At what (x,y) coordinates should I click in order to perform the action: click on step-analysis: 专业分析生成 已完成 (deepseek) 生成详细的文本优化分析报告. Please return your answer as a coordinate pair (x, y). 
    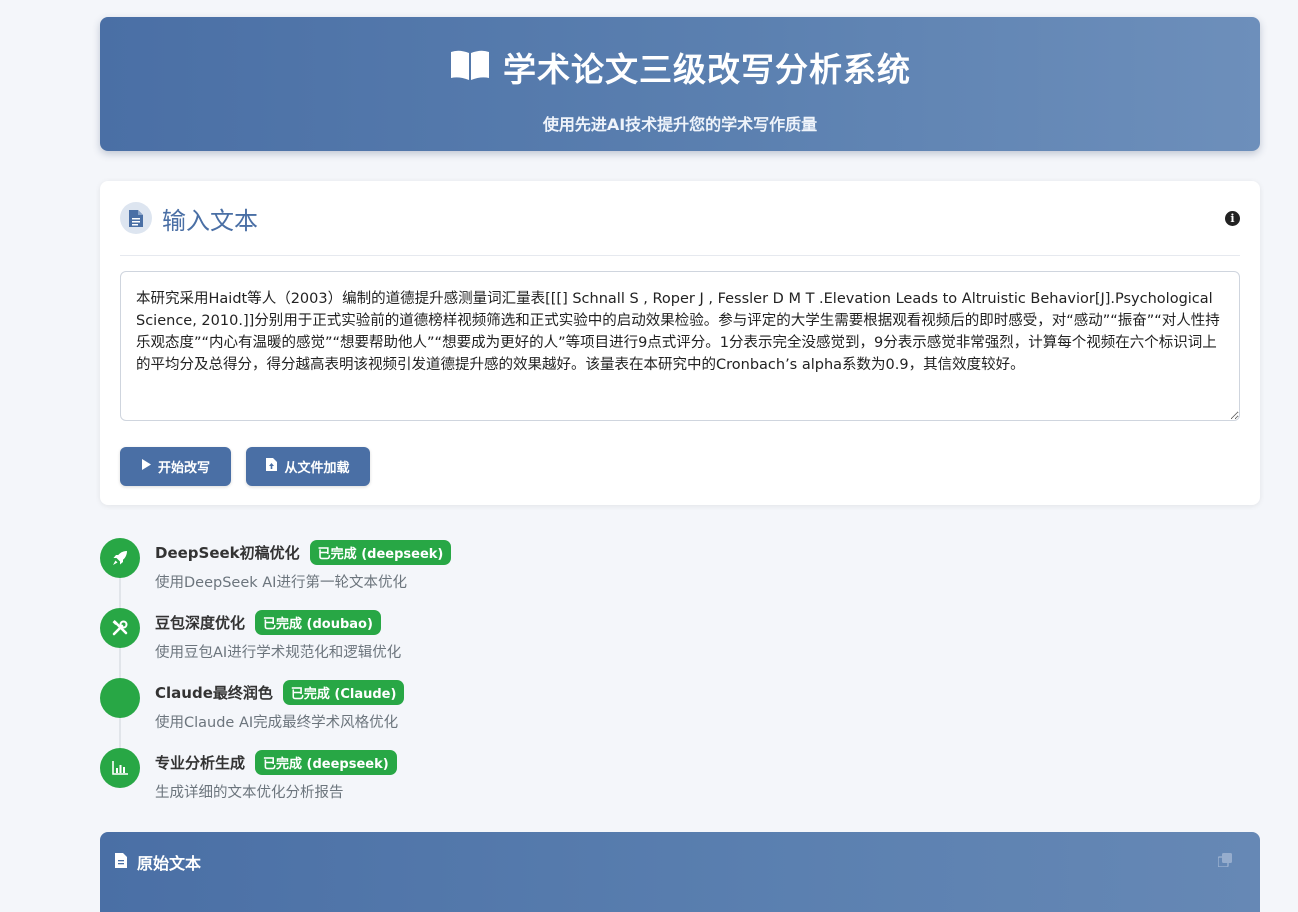
    Looking at the image, I should click on (400, 775).